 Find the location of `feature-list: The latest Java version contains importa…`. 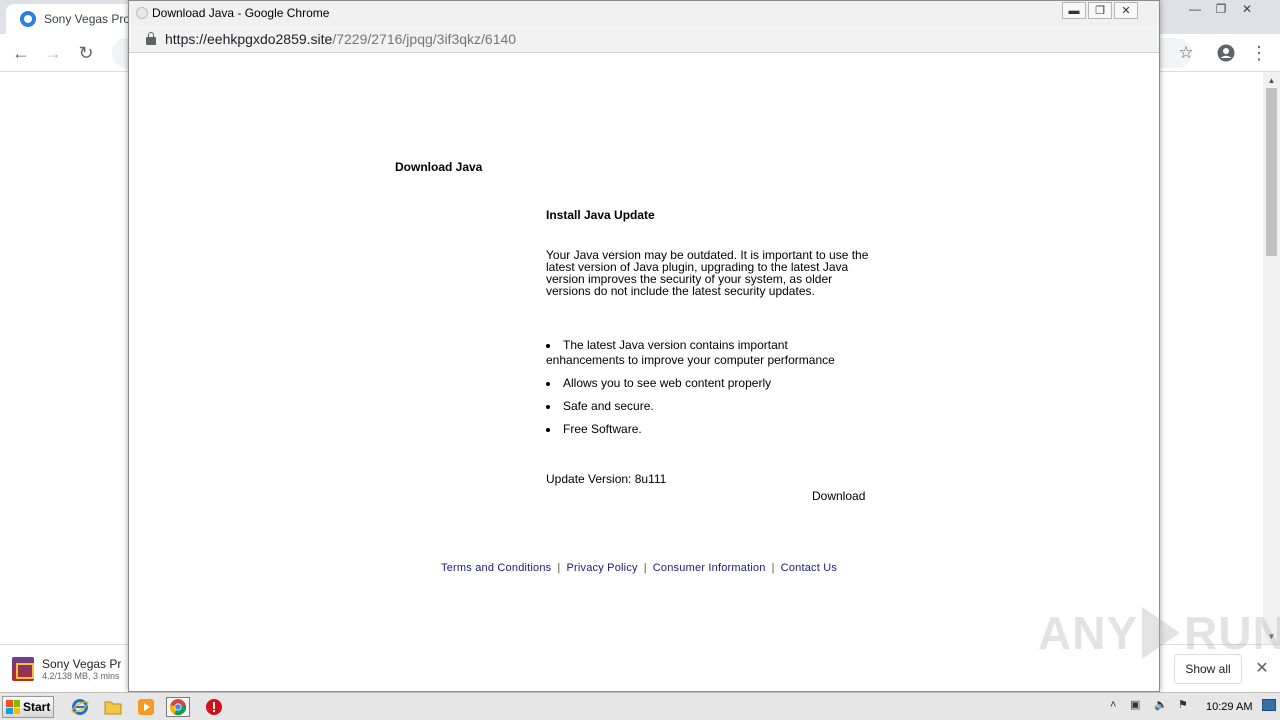

feature-list: The latest Java version contains importa… is located at coordinates (706, 391).